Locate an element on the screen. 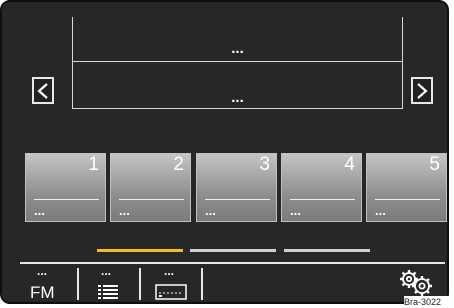 This screenshot has height=308, width=454. next-station-button is located at coordinates (422, 90).